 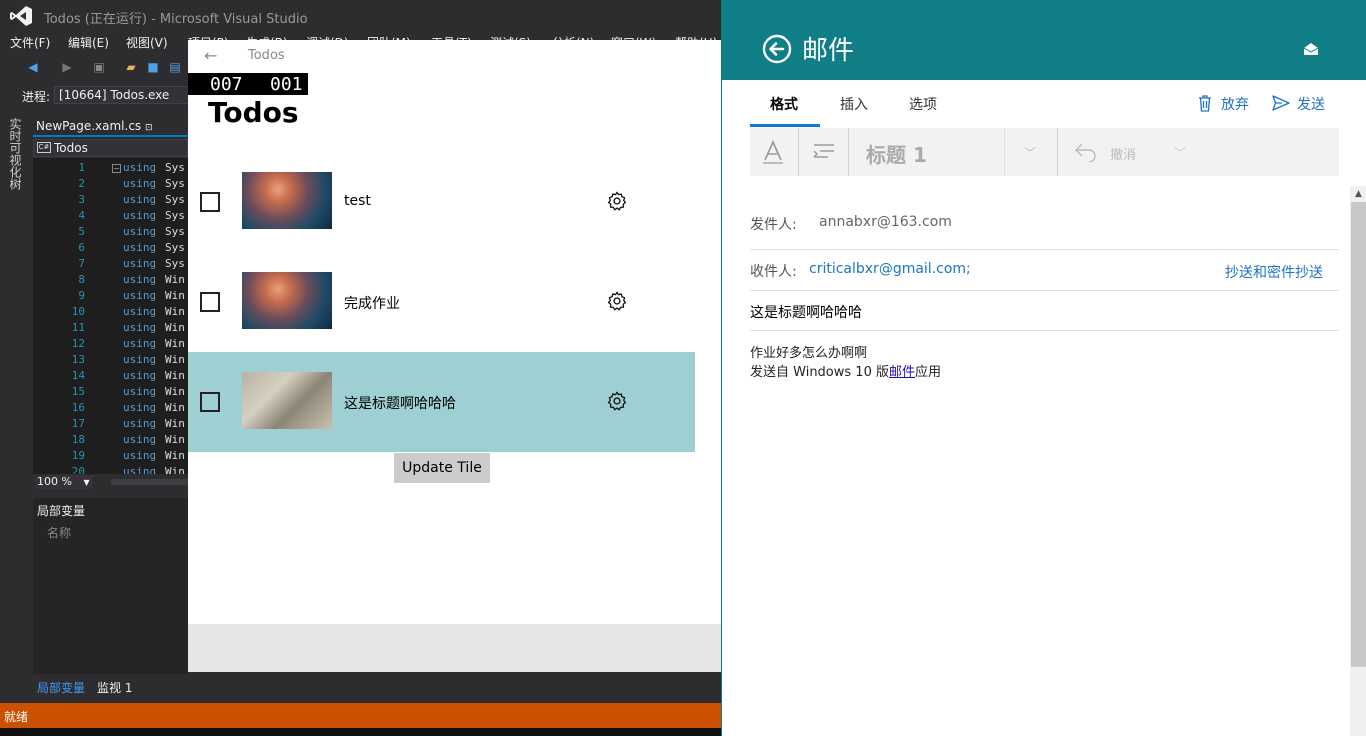 I want to click on cc-bcc-link: 抄送和密件抄送, so click(x=1274, y=272).